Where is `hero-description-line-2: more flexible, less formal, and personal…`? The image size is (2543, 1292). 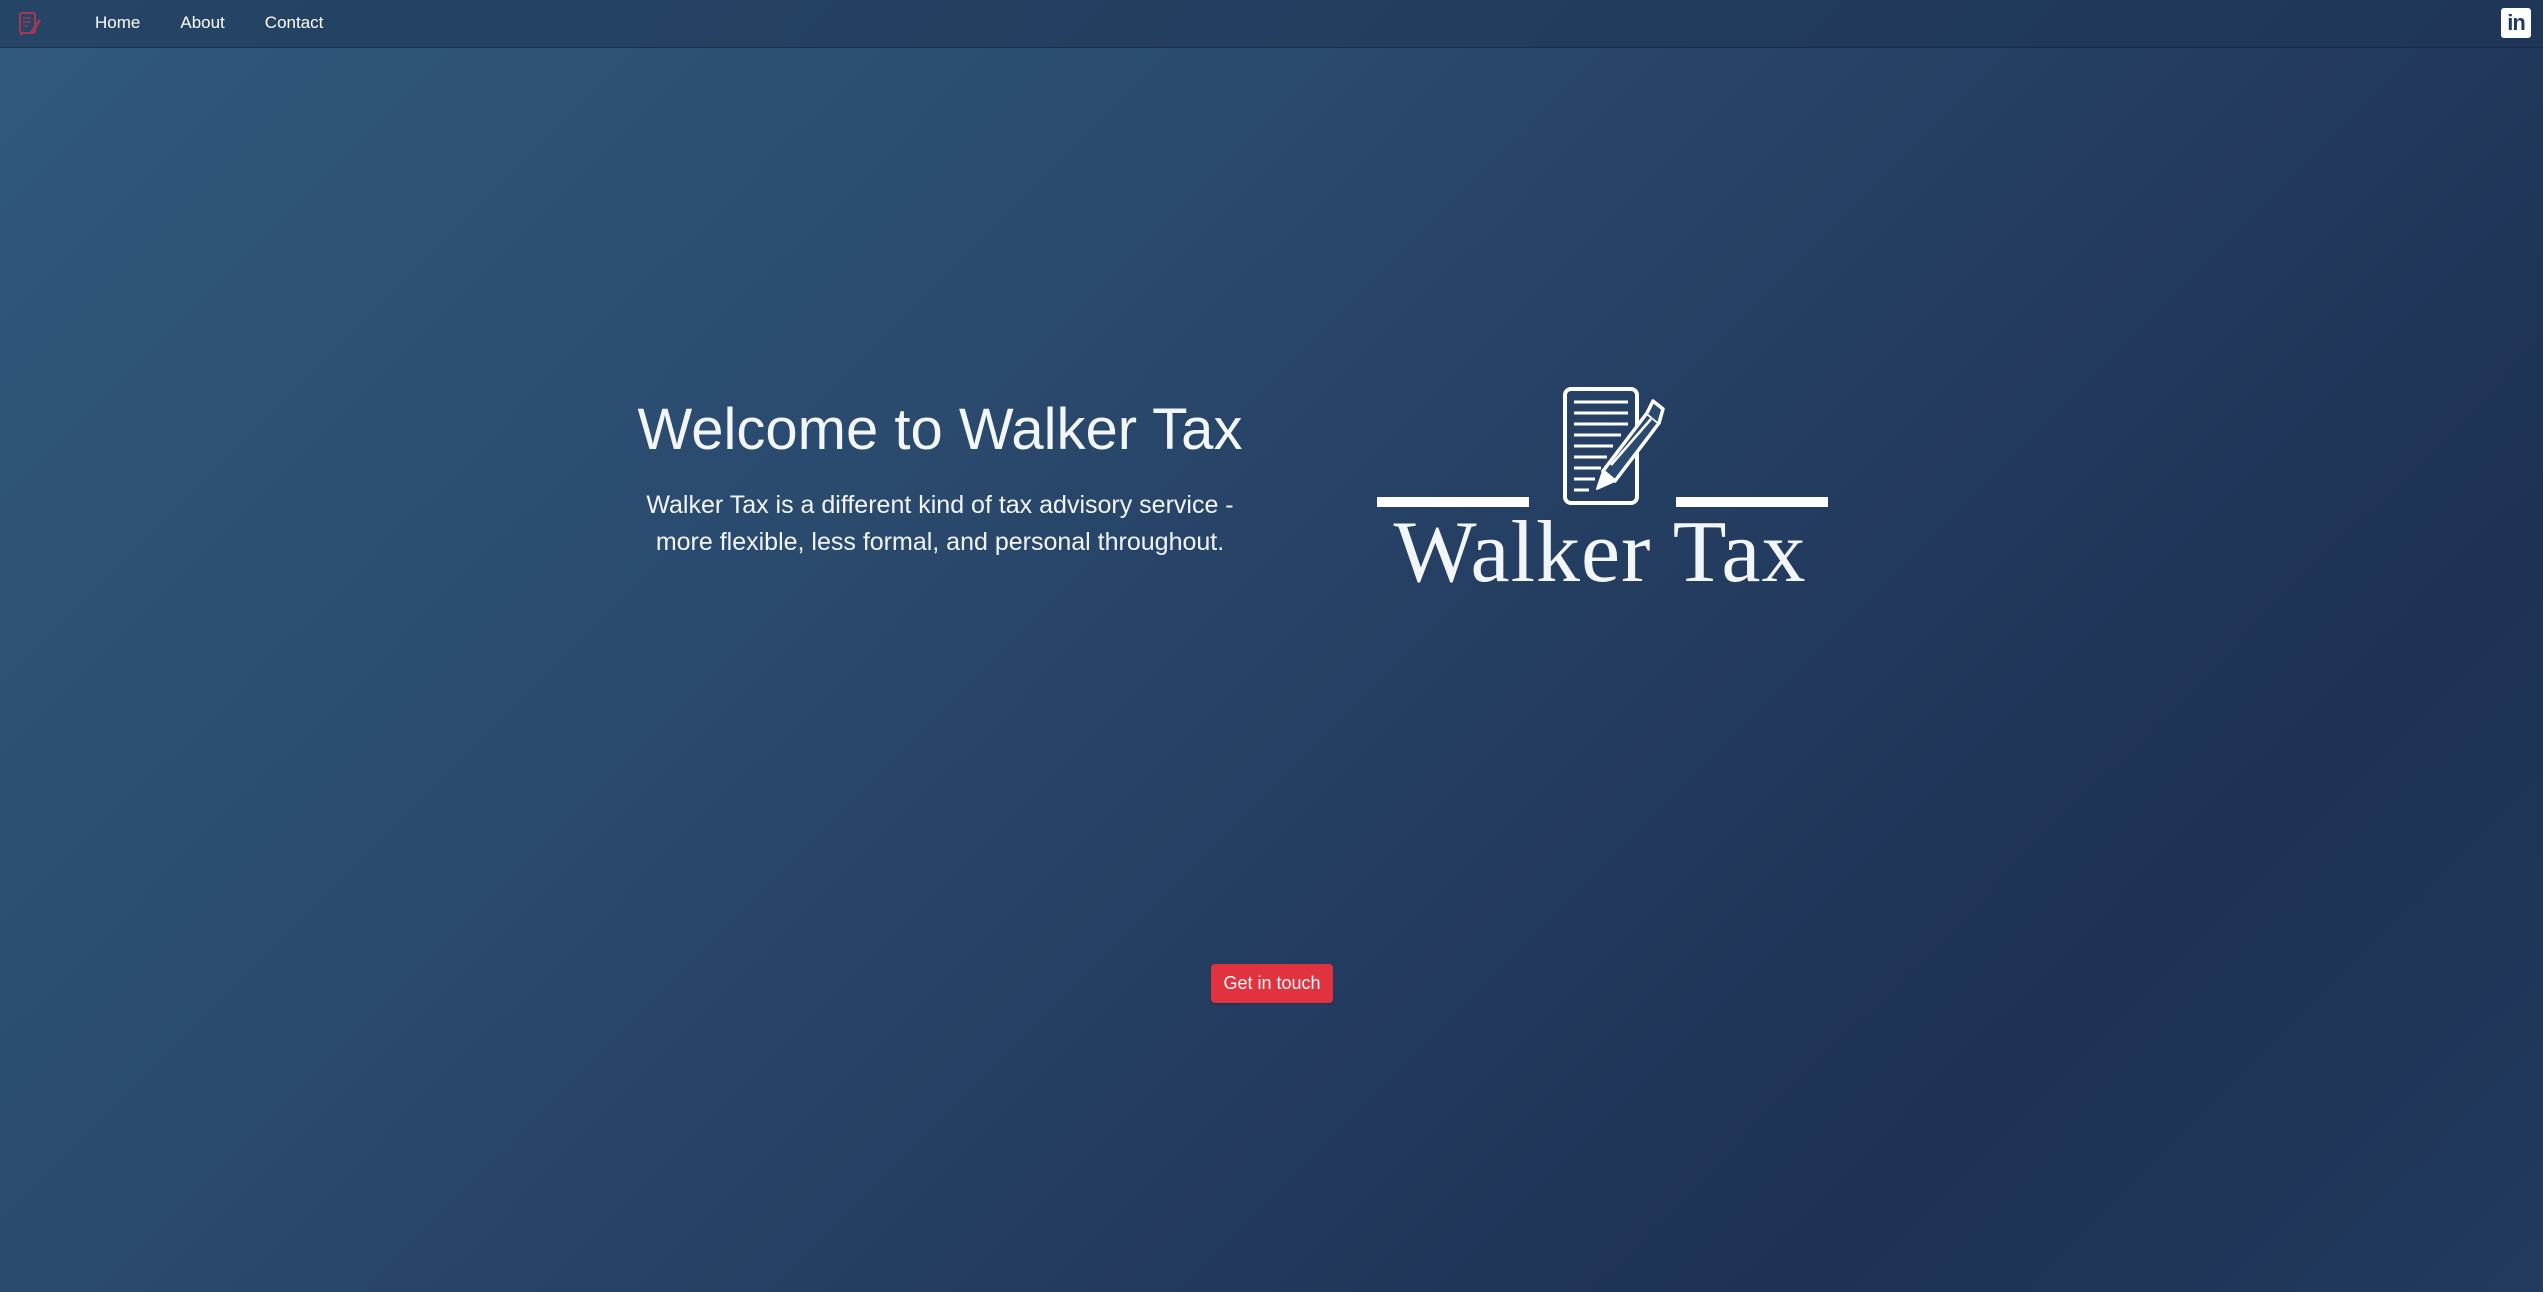 hero-description-line-2: more flexible, less formal, and personal… is located at coordinates (940, 542).